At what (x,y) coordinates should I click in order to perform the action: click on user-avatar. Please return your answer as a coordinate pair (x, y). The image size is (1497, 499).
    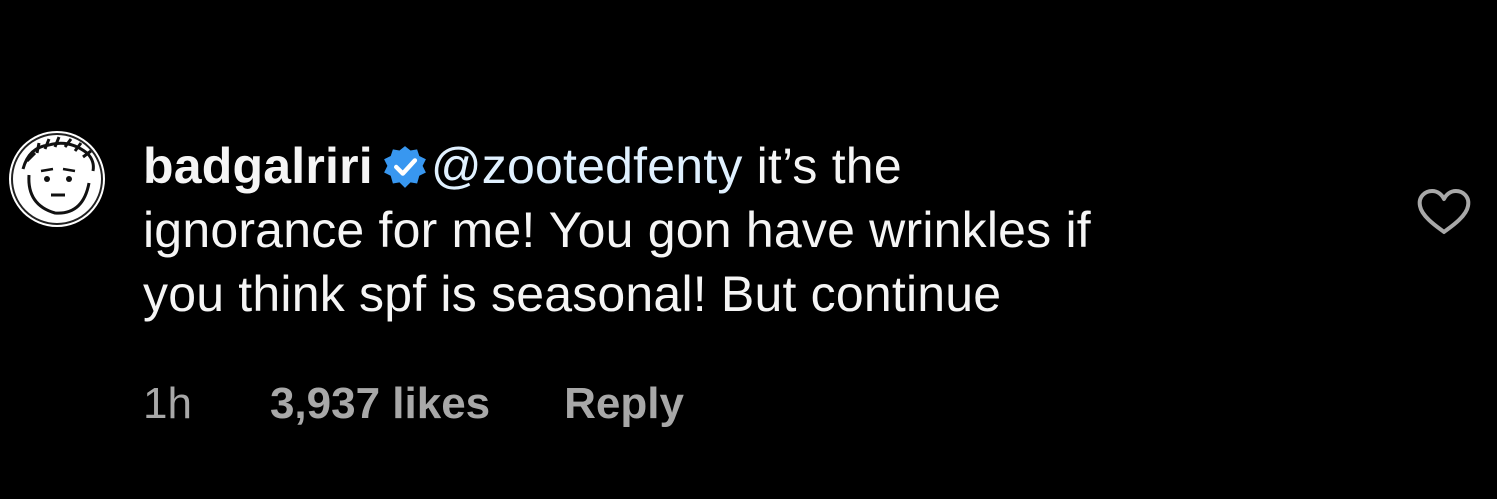
    Looking at the image, I should click on (57, 179).